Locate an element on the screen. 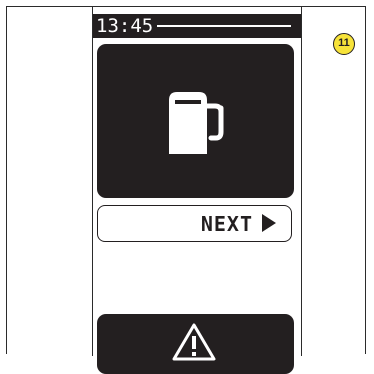  step-number-badge: 11 is located at coordinates (344, 44).